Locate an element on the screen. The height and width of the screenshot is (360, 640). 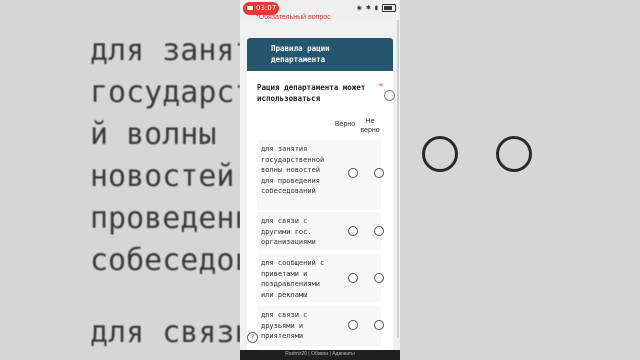
scrollbar is located at coordinates (398, 179).